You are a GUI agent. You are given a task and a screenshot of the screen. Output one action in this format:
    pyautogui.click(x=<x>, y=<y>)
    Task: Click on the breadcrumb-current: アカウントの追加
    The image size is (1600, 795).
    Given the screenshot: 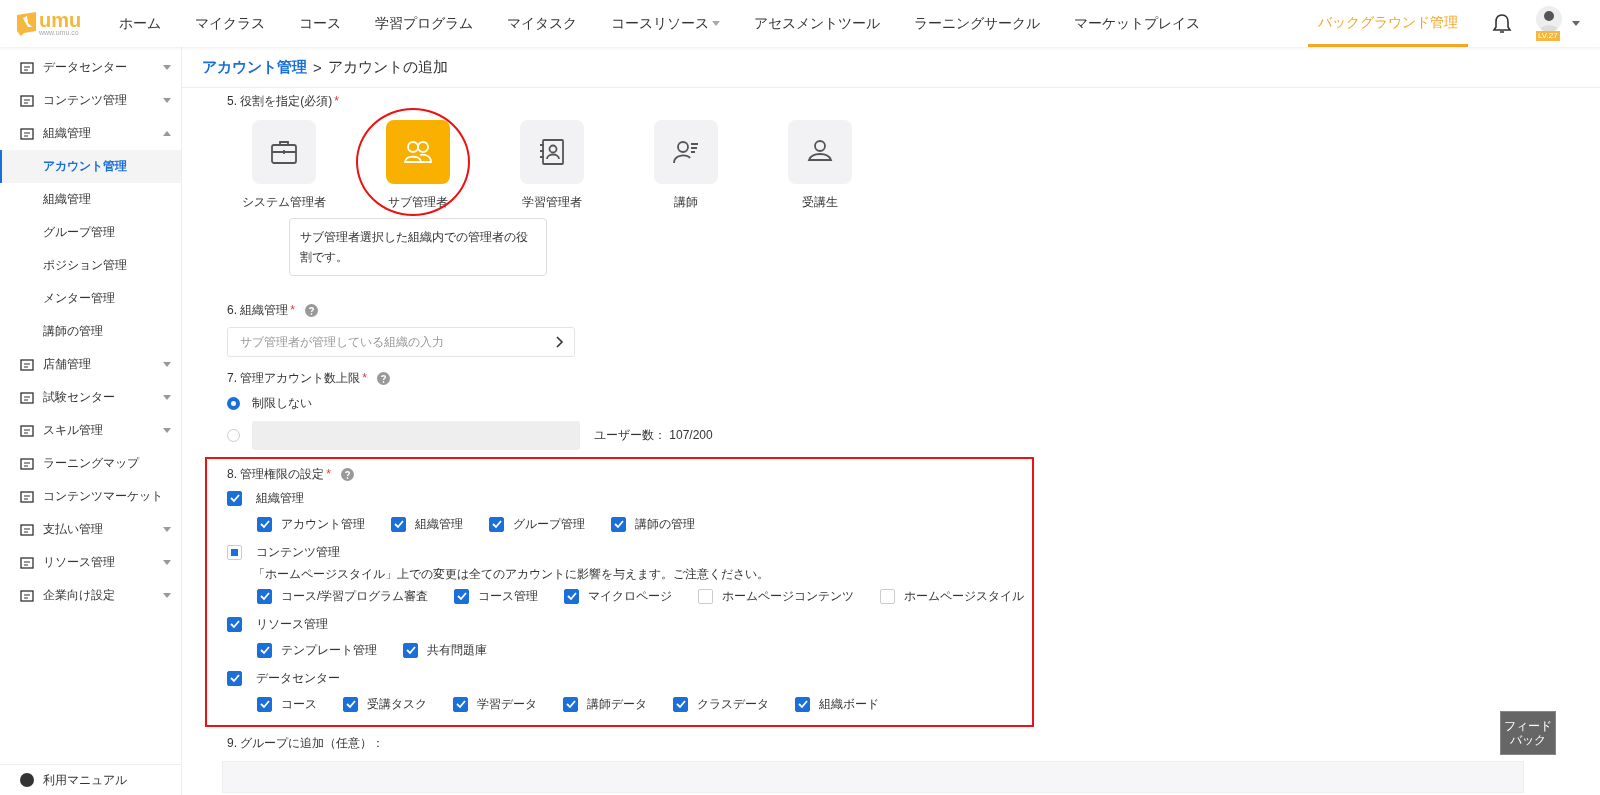 What is the action you would take?
    pyautogui.click(x=387, y=67)
    